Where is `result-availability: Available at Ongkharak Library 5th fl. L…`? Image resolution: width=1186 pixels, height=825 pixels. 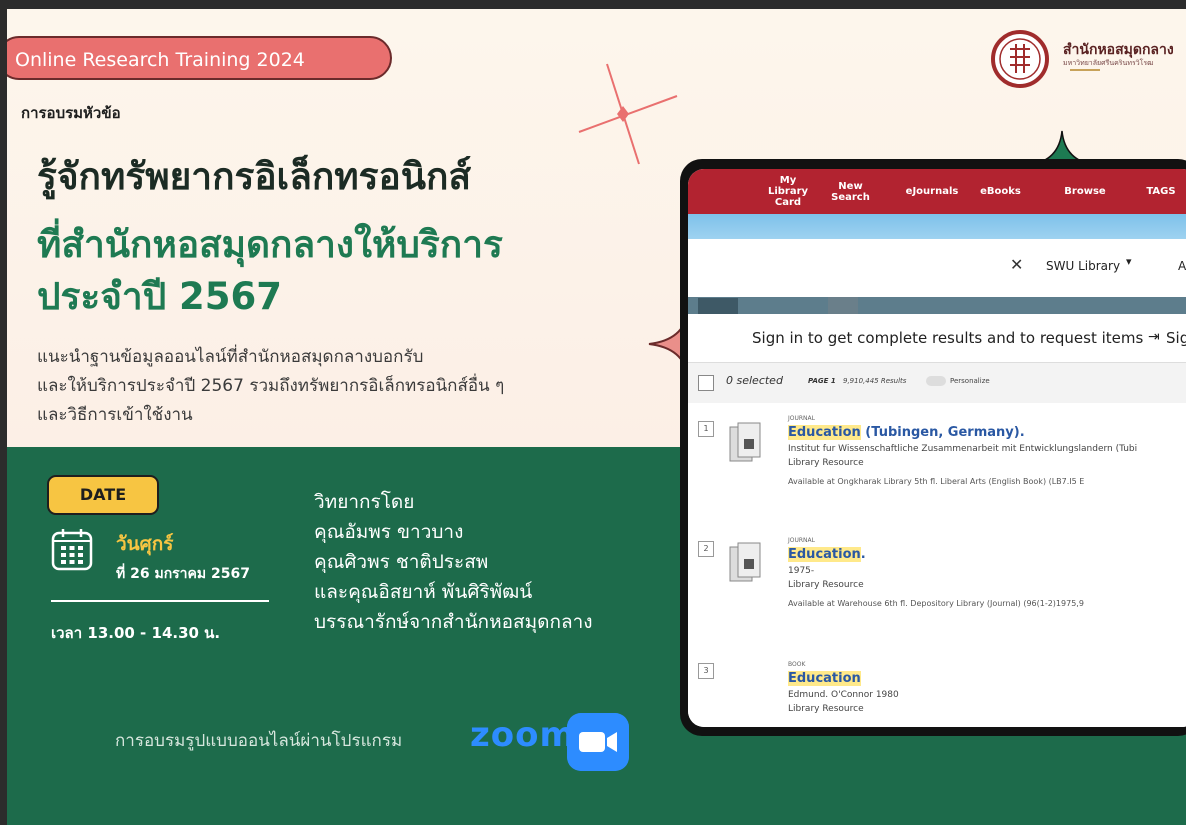
result-availability: Available at Ongkharak Library 5th fl. L… is located at coordinates (936, 481).